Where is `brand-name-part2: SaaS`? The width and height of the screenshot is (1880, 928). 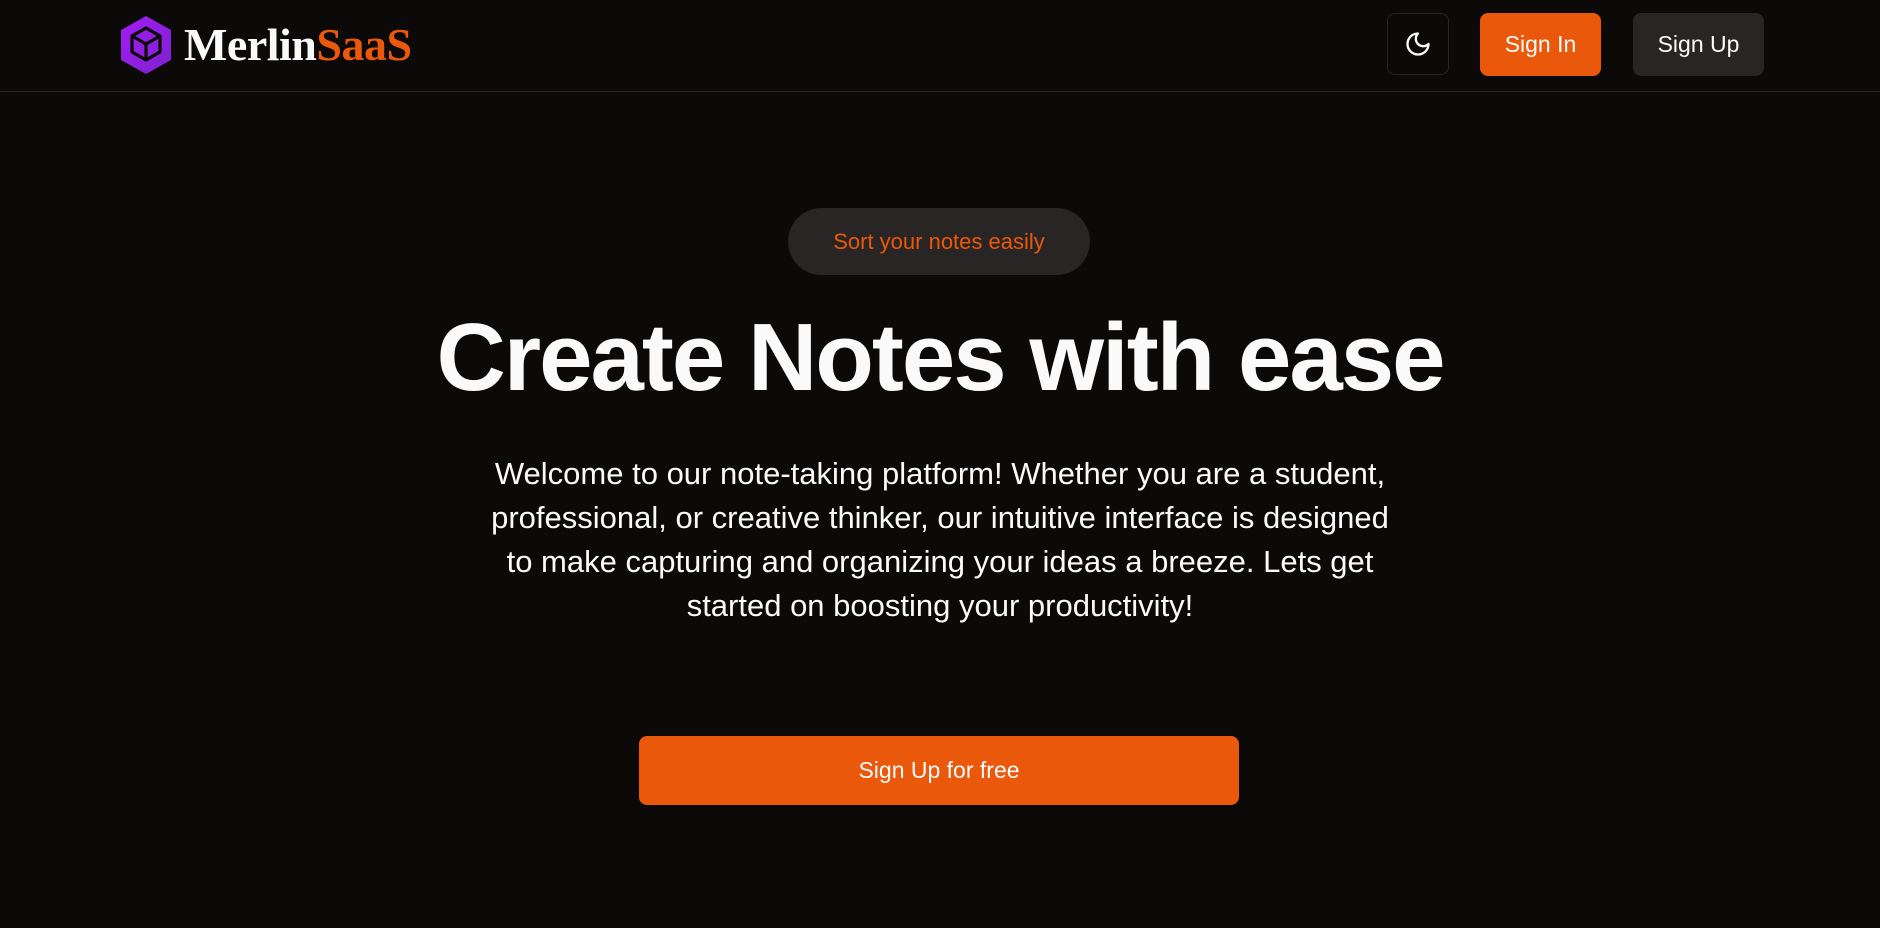 brand-name-part2: SaaS is located at coordinates (364, 44).